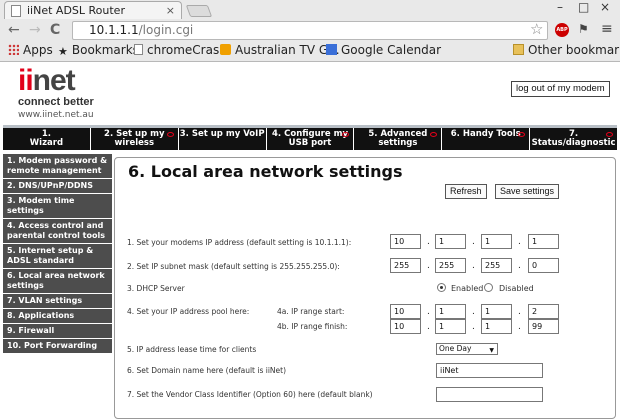  Describe the element at coordinates (199, 11) in the screenshot. I see `new-tab-button` at that location.